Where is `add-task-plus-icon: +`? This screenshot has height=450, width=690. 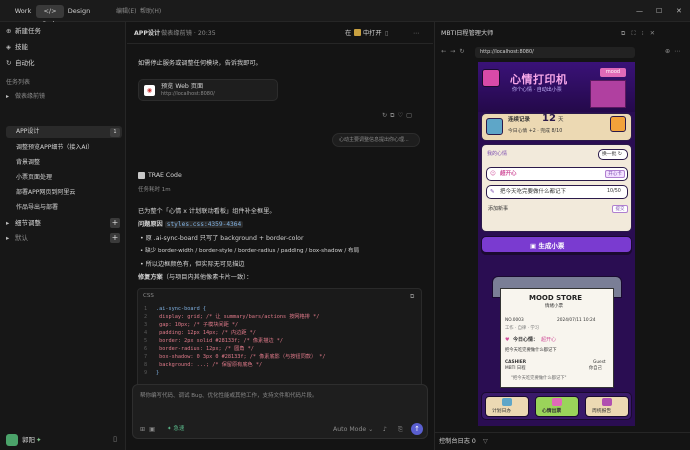 add-task-plus-icon: + is located at coordinates (115, 223).